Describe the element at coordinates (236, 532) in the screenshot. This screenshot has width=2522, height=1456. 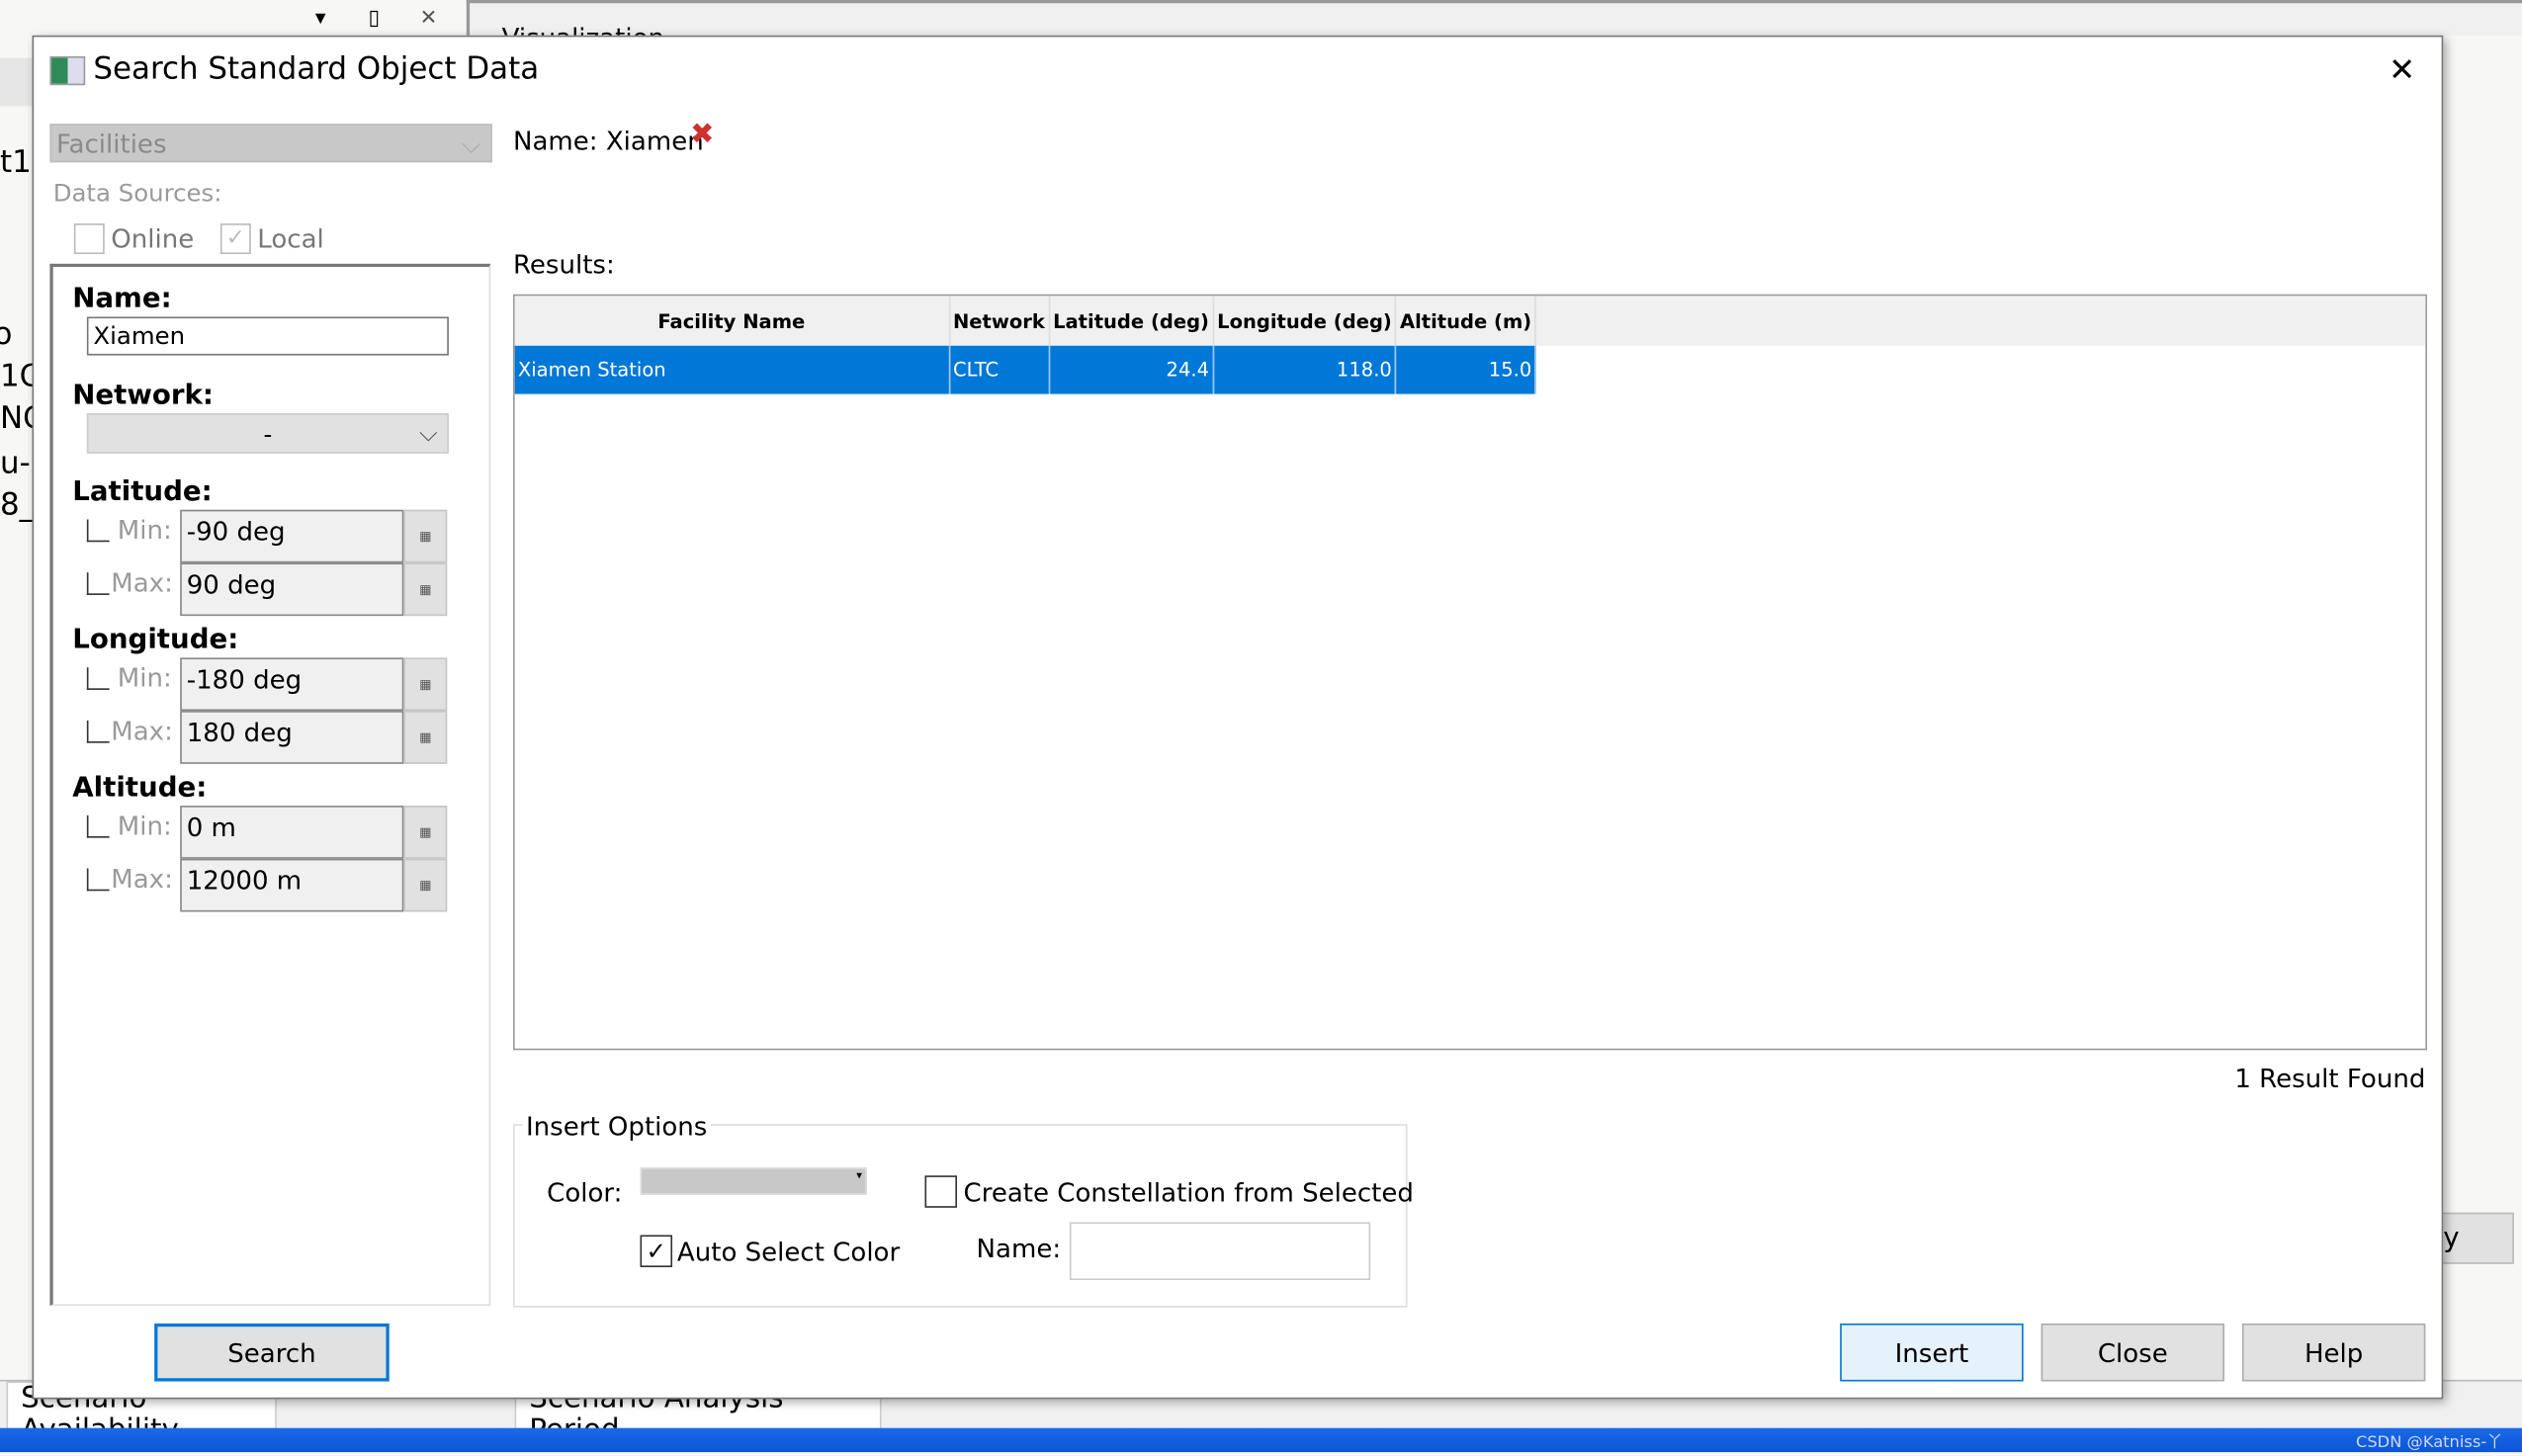
I see `latitude-min-value: -90 deg` at that location.